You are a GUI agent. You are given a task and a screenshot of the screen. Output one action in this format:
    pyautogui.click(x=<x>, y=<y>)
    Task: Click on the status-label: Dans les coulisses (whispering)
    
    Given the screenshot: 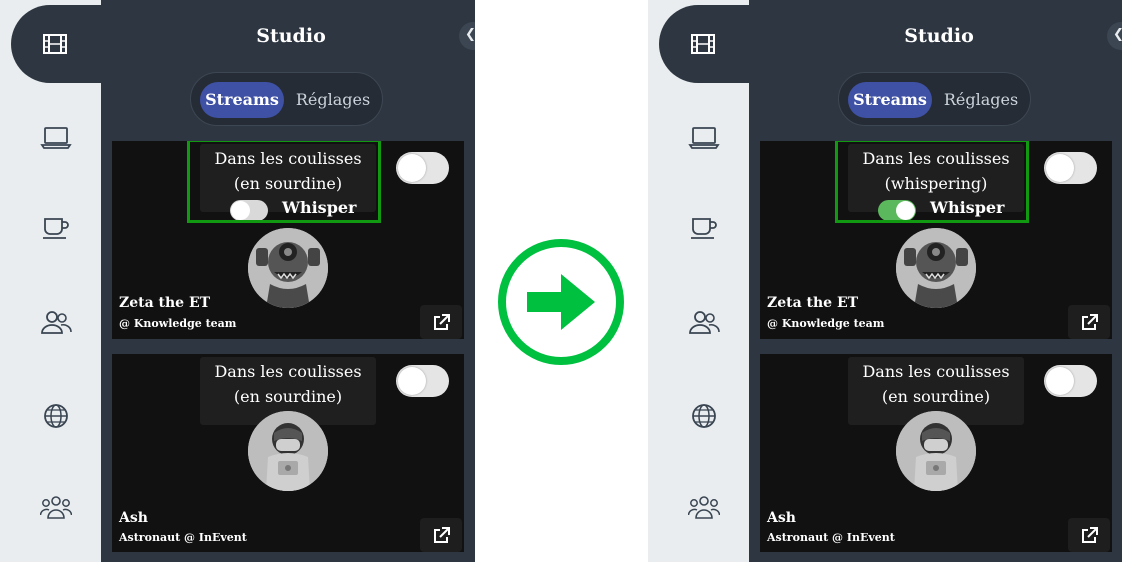 What is the action you would take?
    pyautogui.click(x=936, y=171)
    